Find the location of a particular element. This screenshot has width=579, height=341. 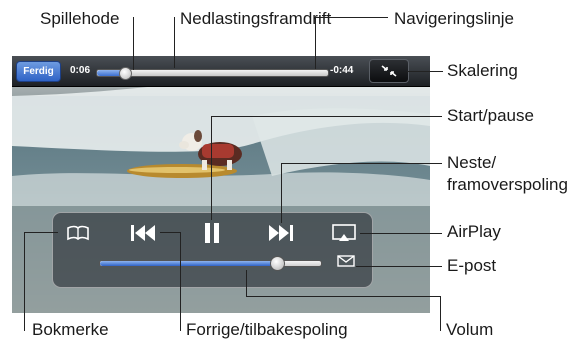

done-button: Ferdig is located at coordinates (38, 71).